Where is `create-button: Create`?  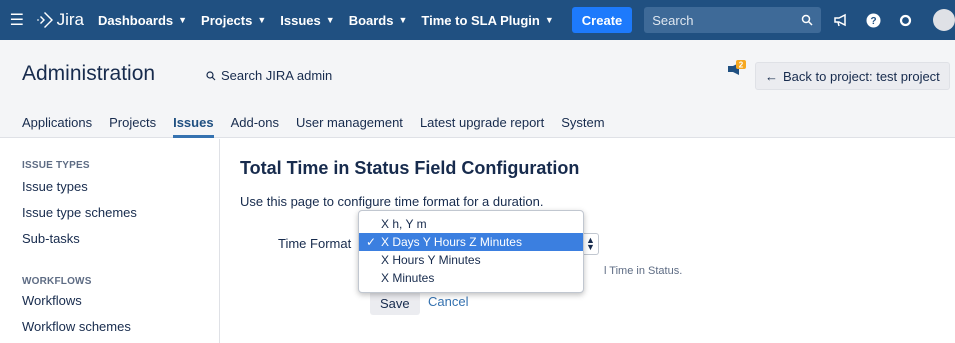 create-button: Create is located at coordinates (602, 20).